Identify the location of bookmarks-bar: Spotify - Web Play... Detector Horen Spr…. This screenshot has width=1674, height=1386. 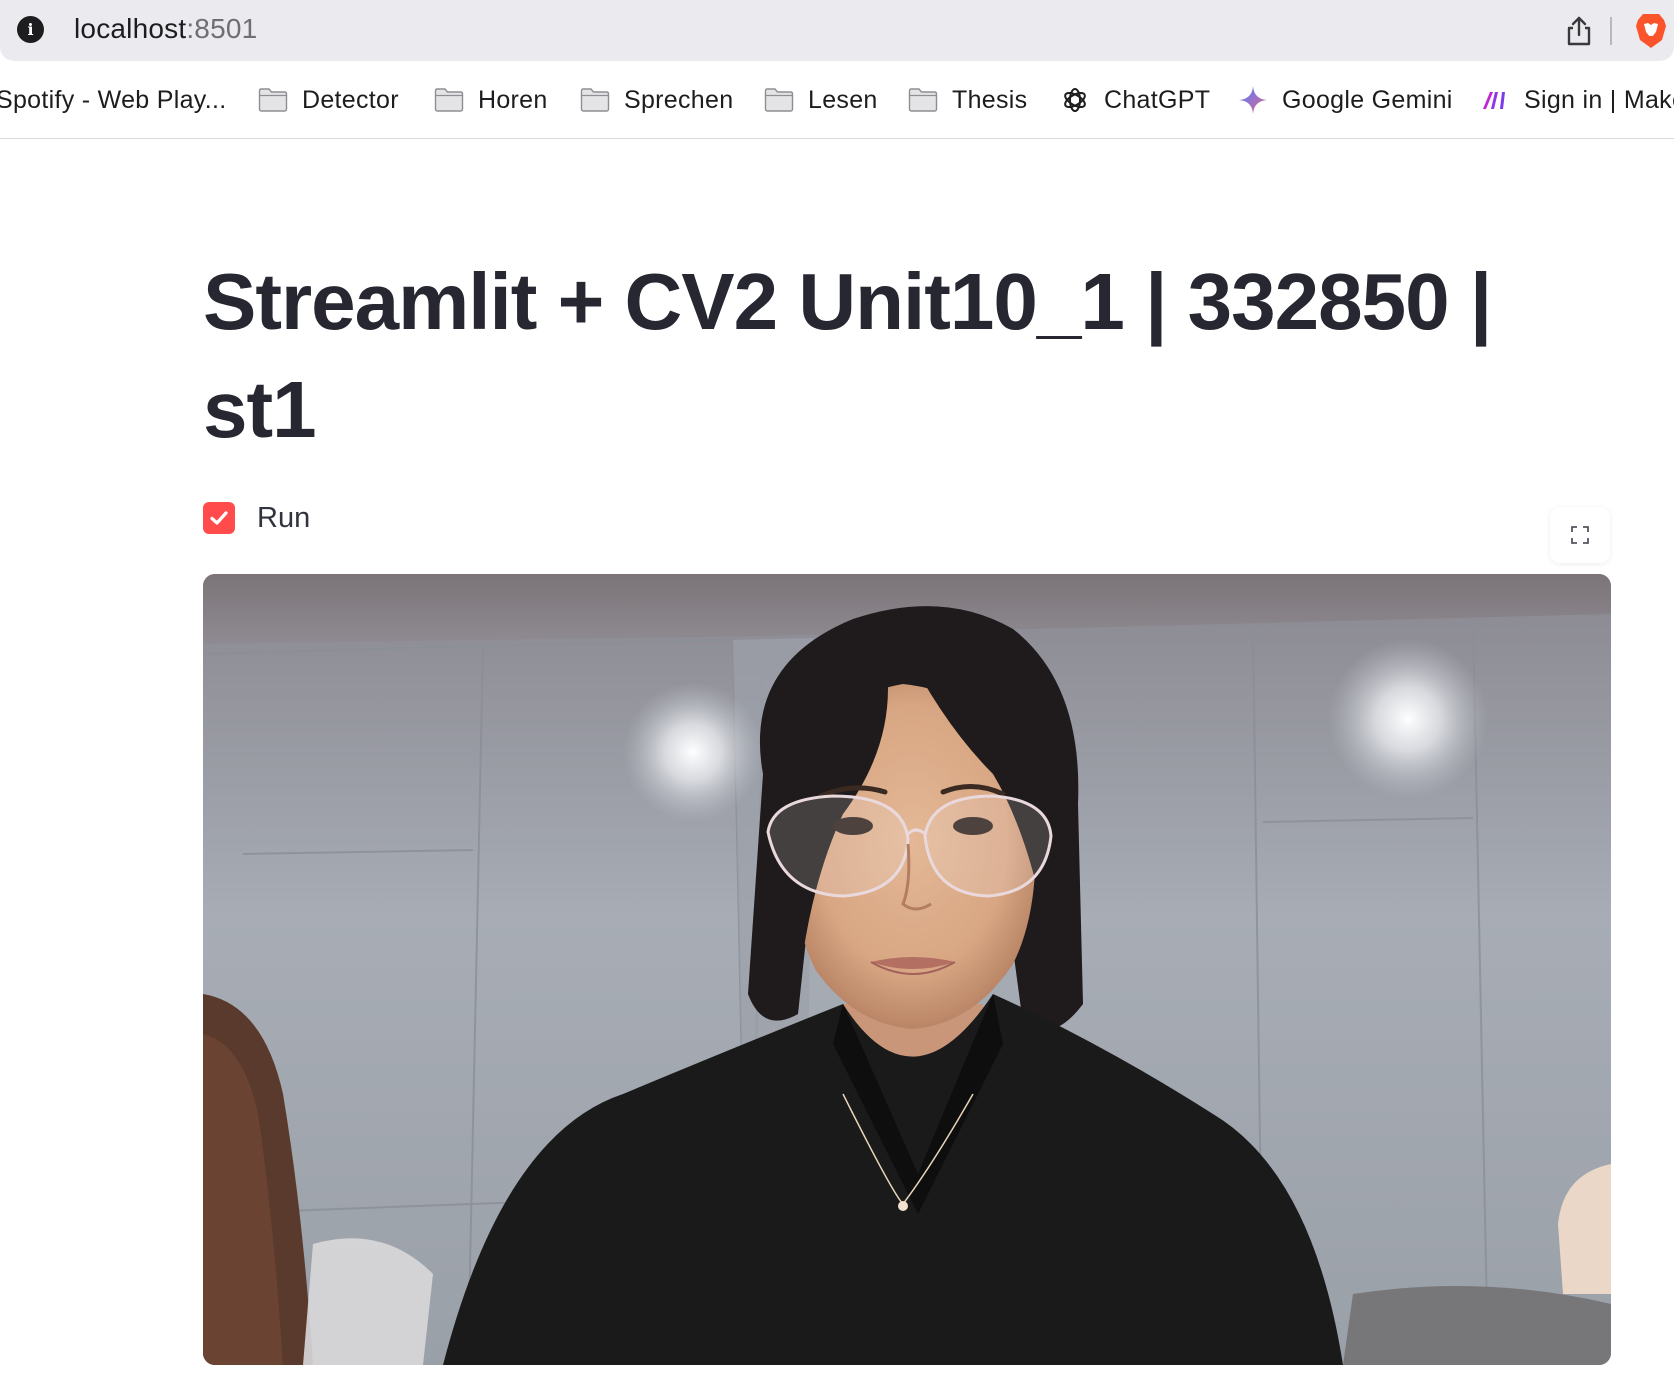
(837, 100).